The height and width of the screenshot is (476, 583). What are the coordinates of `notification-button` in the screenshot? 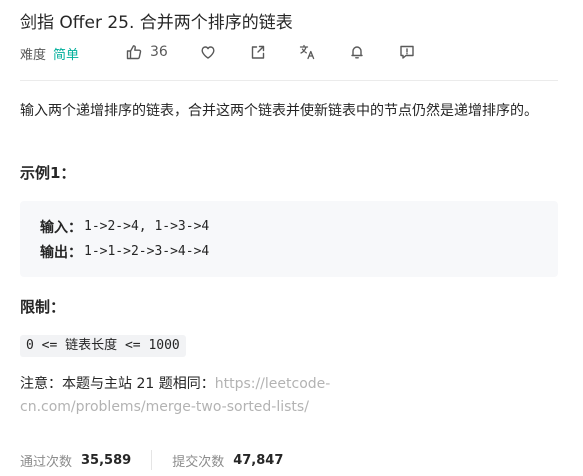 It's located at (357, 52).